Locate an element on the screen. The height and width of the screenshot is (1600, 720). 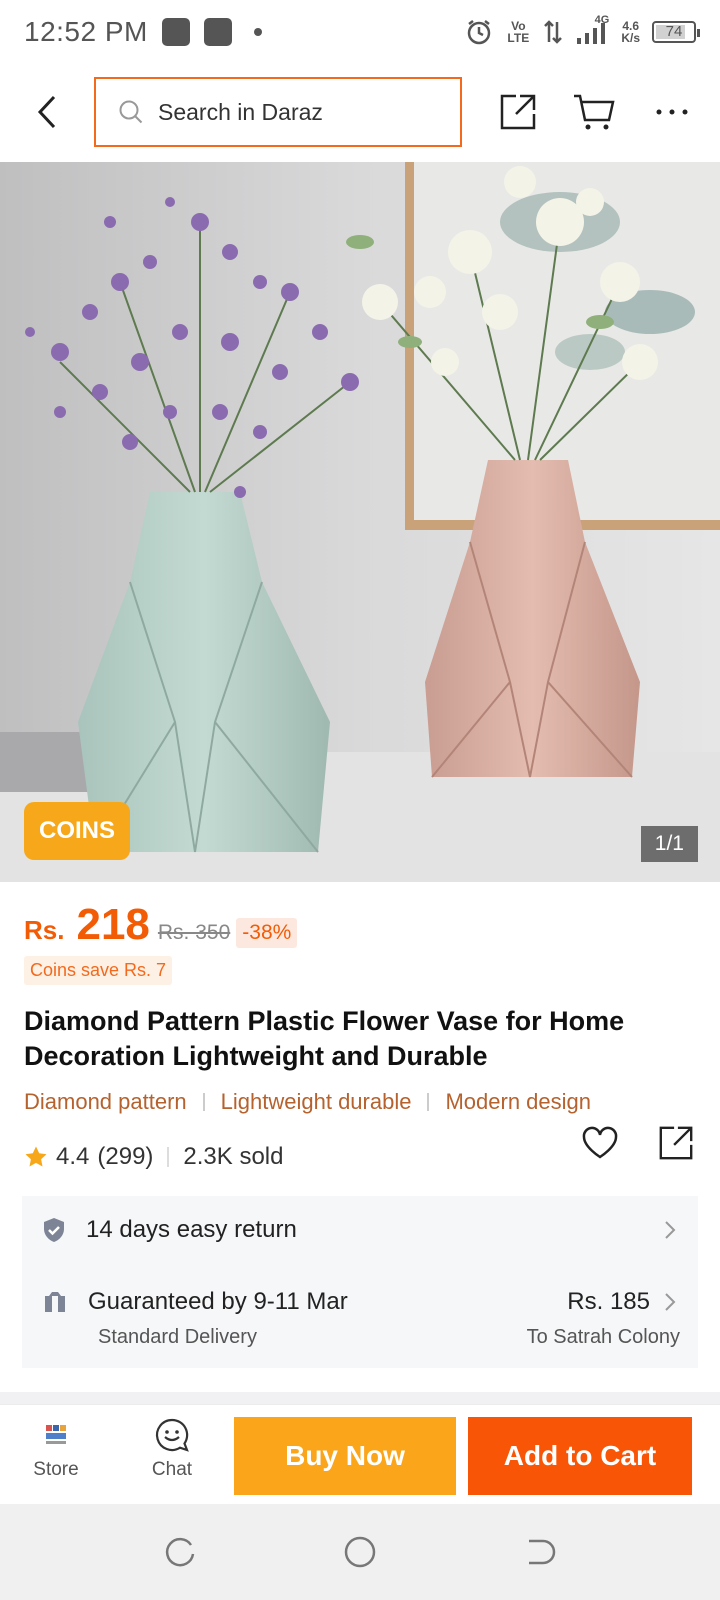
star-icon is located at coordinates (36, 1156).